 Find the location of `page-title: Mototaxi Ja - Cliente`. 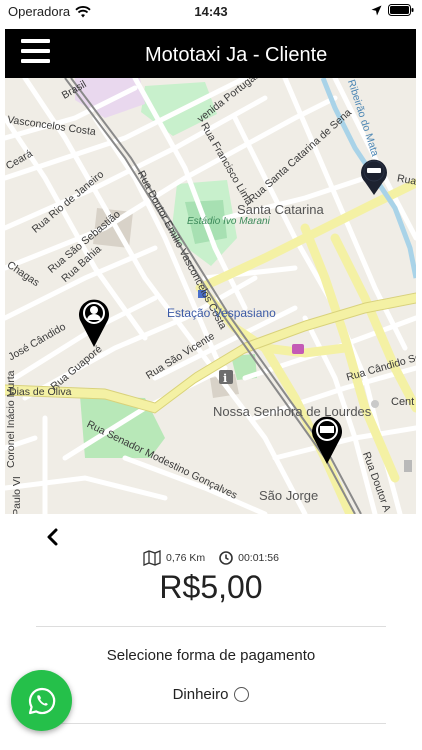

page-title: Mototaxi Ja - Cliente is located at coordinates (236, 55).